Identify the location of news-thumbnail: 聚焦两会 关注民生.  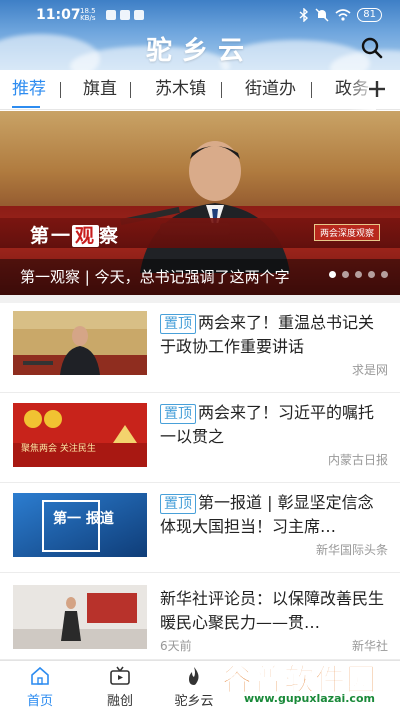
(80, 435).